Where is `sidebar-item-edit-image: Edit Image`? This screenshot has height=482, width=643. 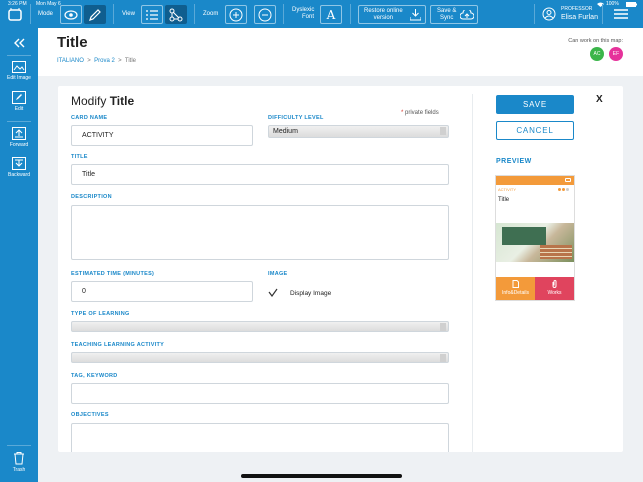 sidebar-item-edit-image: Edit Image is located at coordinates (19, 71).